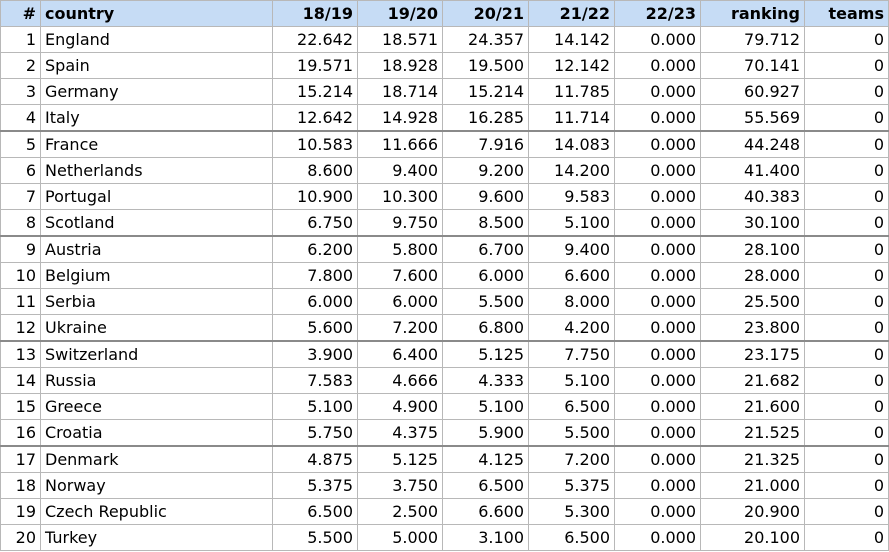 This screenshot has height=552, width=889. What do you see at coordinates (571, 301) in the screenshot?
I see `cell-season-21-22: 8.000` at bounding box center [571, 301].